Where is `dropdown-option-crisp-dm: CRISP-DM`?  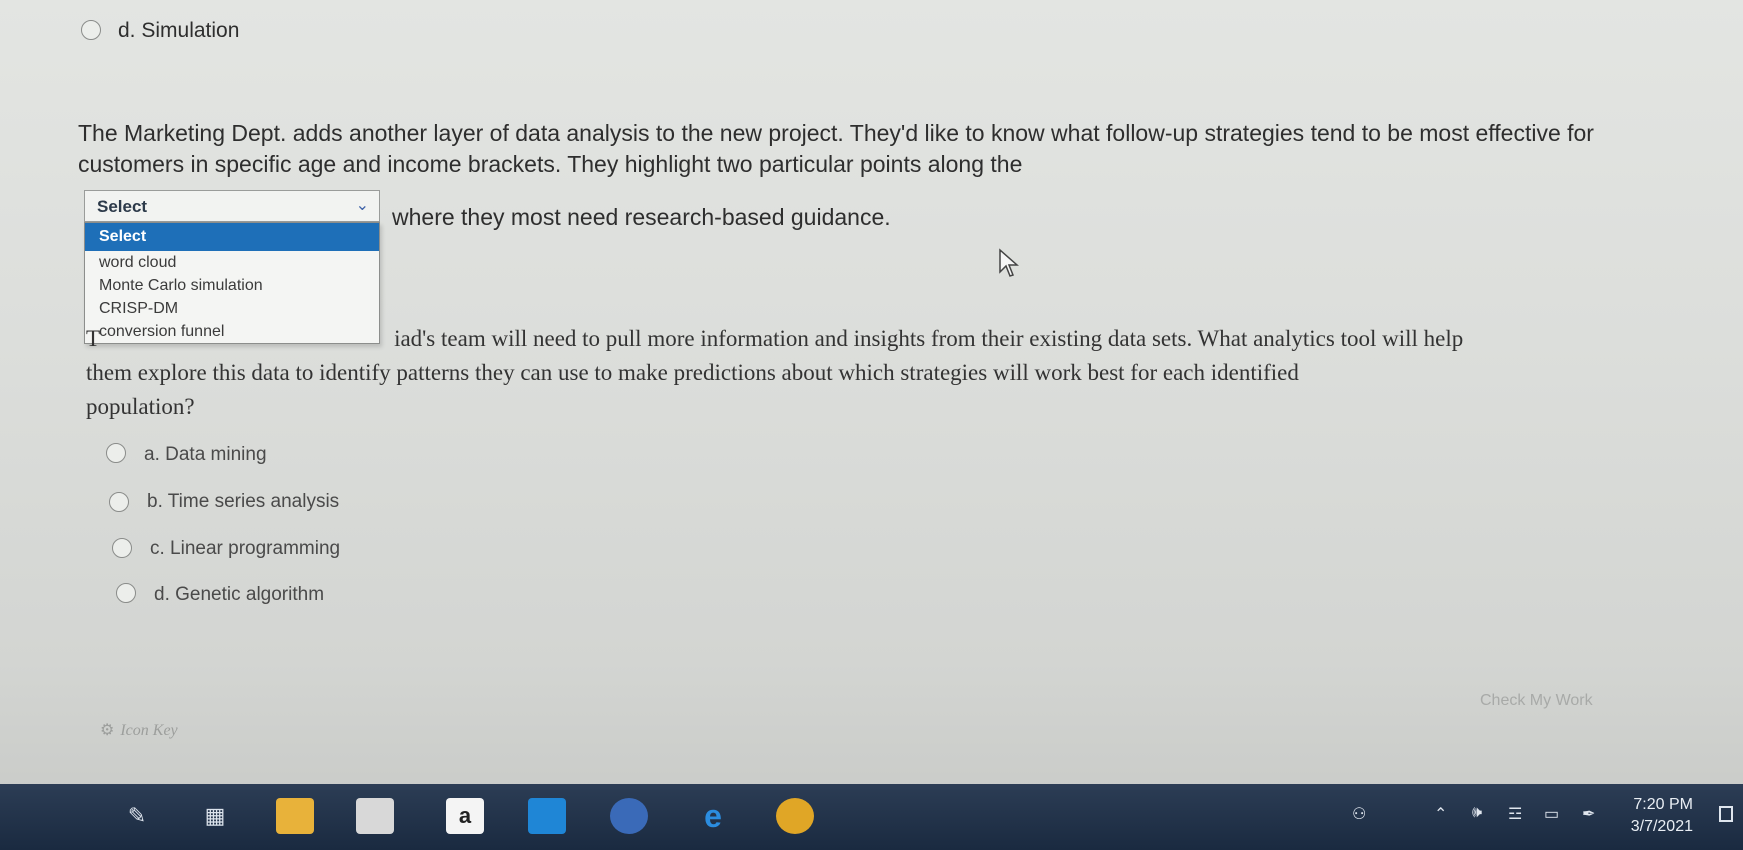
dropdown-option-crisp-dm: CRISP-DM is located at coordinates (232, 308).